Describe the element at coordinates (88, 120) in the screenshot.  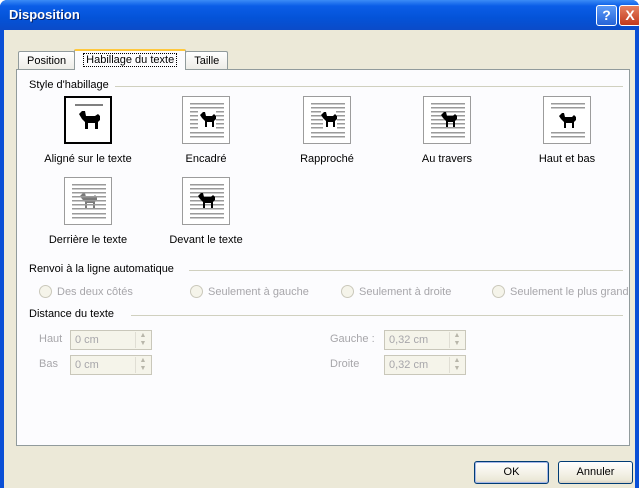
I see `inline-wrap-icon` at that location.